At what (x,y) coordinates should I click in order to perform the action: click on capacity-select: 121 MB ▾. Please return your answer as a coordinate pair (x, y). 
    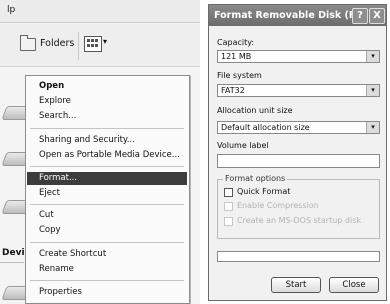
    Looking at the image, I should click on (298, 56).